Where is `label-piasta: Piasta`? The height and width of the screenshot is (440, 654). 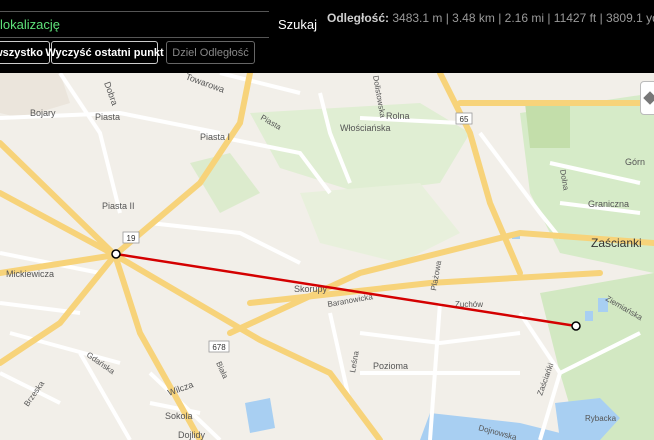
label-piasta: Piasta is located at coordinates (107, 117).